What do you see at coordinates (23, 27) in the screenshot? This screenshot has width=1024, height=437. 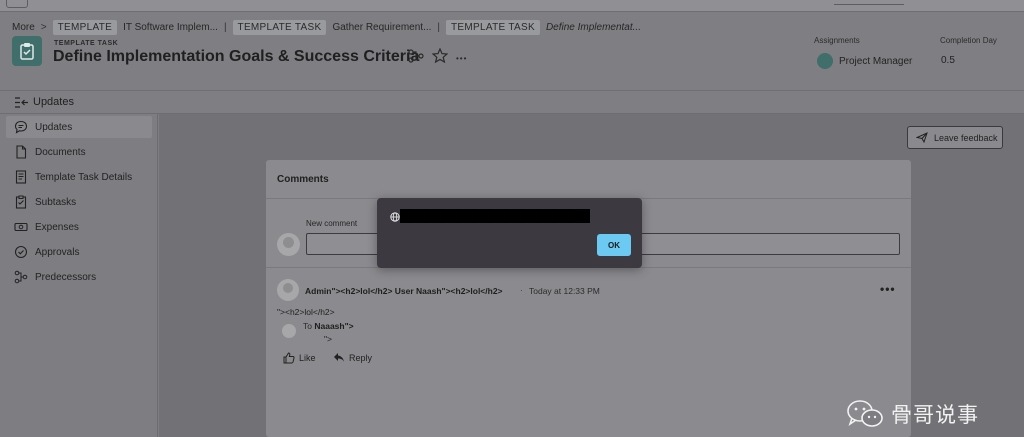 I see `breadcrumb-more: More` at bounding box center [23, 27].